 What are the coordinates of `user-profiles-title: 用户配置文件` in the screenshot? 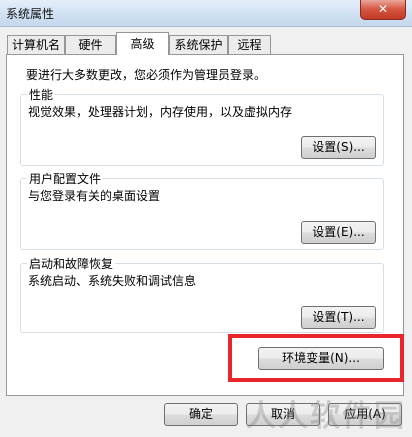 It's located at (65, 178).